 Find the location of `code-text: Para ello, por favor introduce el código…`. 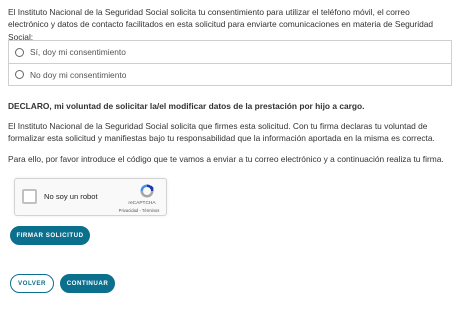

code-text: Para ello, por favor introduce el código… is located at coordinates (226, 159).